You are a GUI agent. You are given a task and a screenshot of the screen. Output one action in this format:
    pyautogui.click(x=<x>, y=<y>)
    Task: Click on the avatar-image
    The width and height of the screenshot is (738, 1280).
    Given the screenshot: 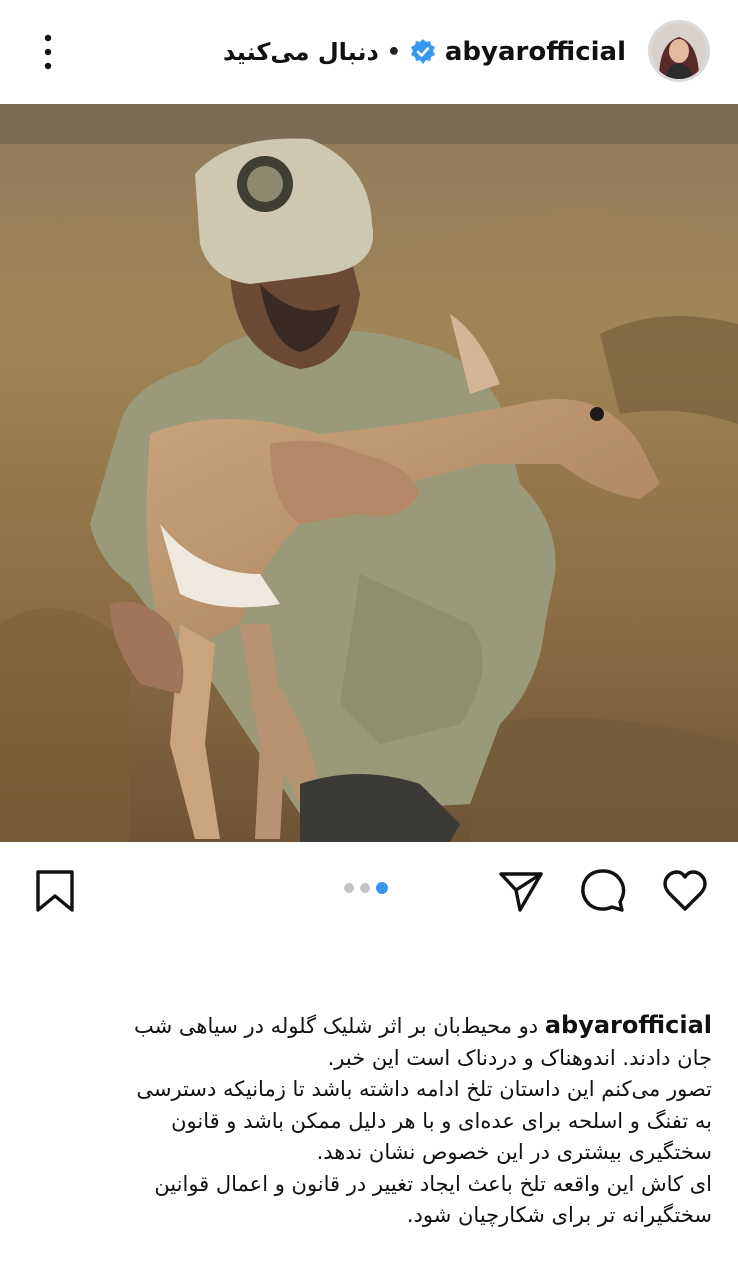 What is the action you would take?
    pyautogui.click(x=679, y=51)
    